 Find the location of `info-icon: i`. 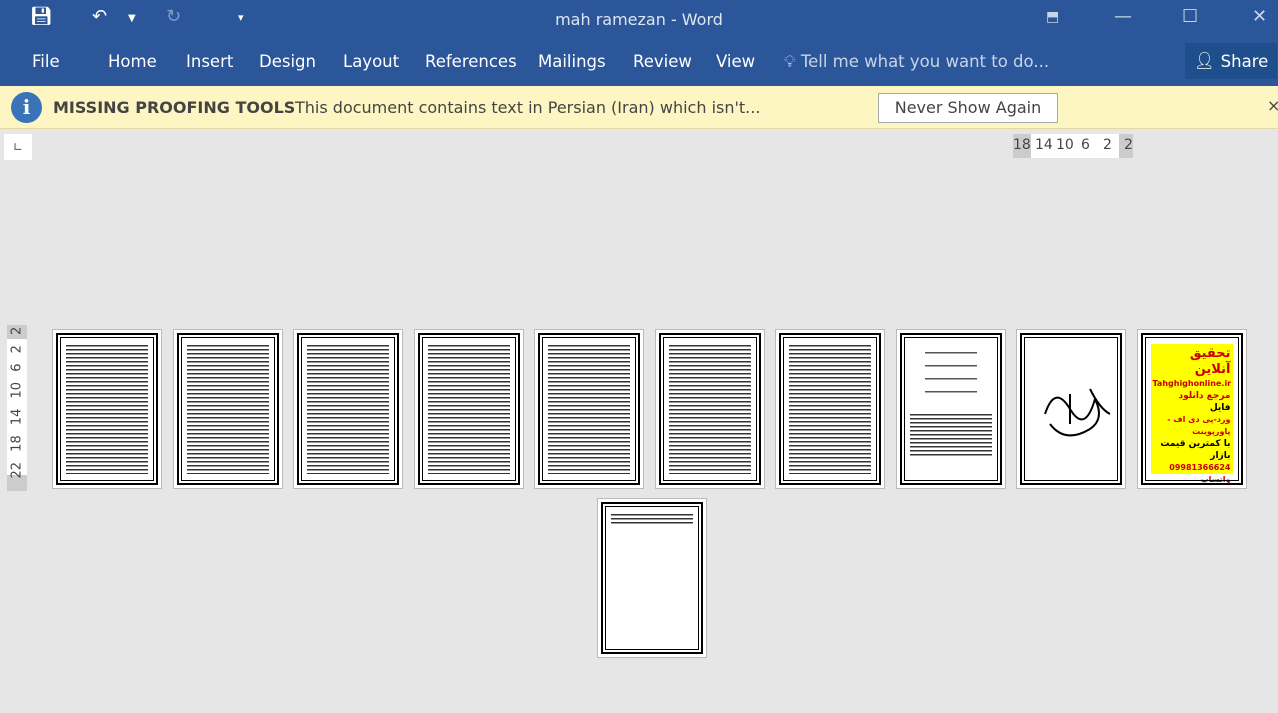

info-icon: i is located at coordinates (26, 107).